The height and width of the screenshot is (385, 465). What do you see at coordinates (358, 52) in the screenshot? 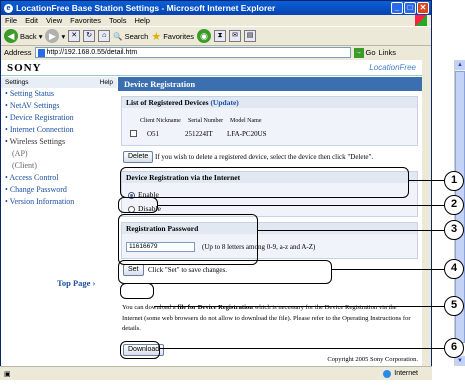
I see `go-arrow-icon: →` at bounding box center [358, 52].